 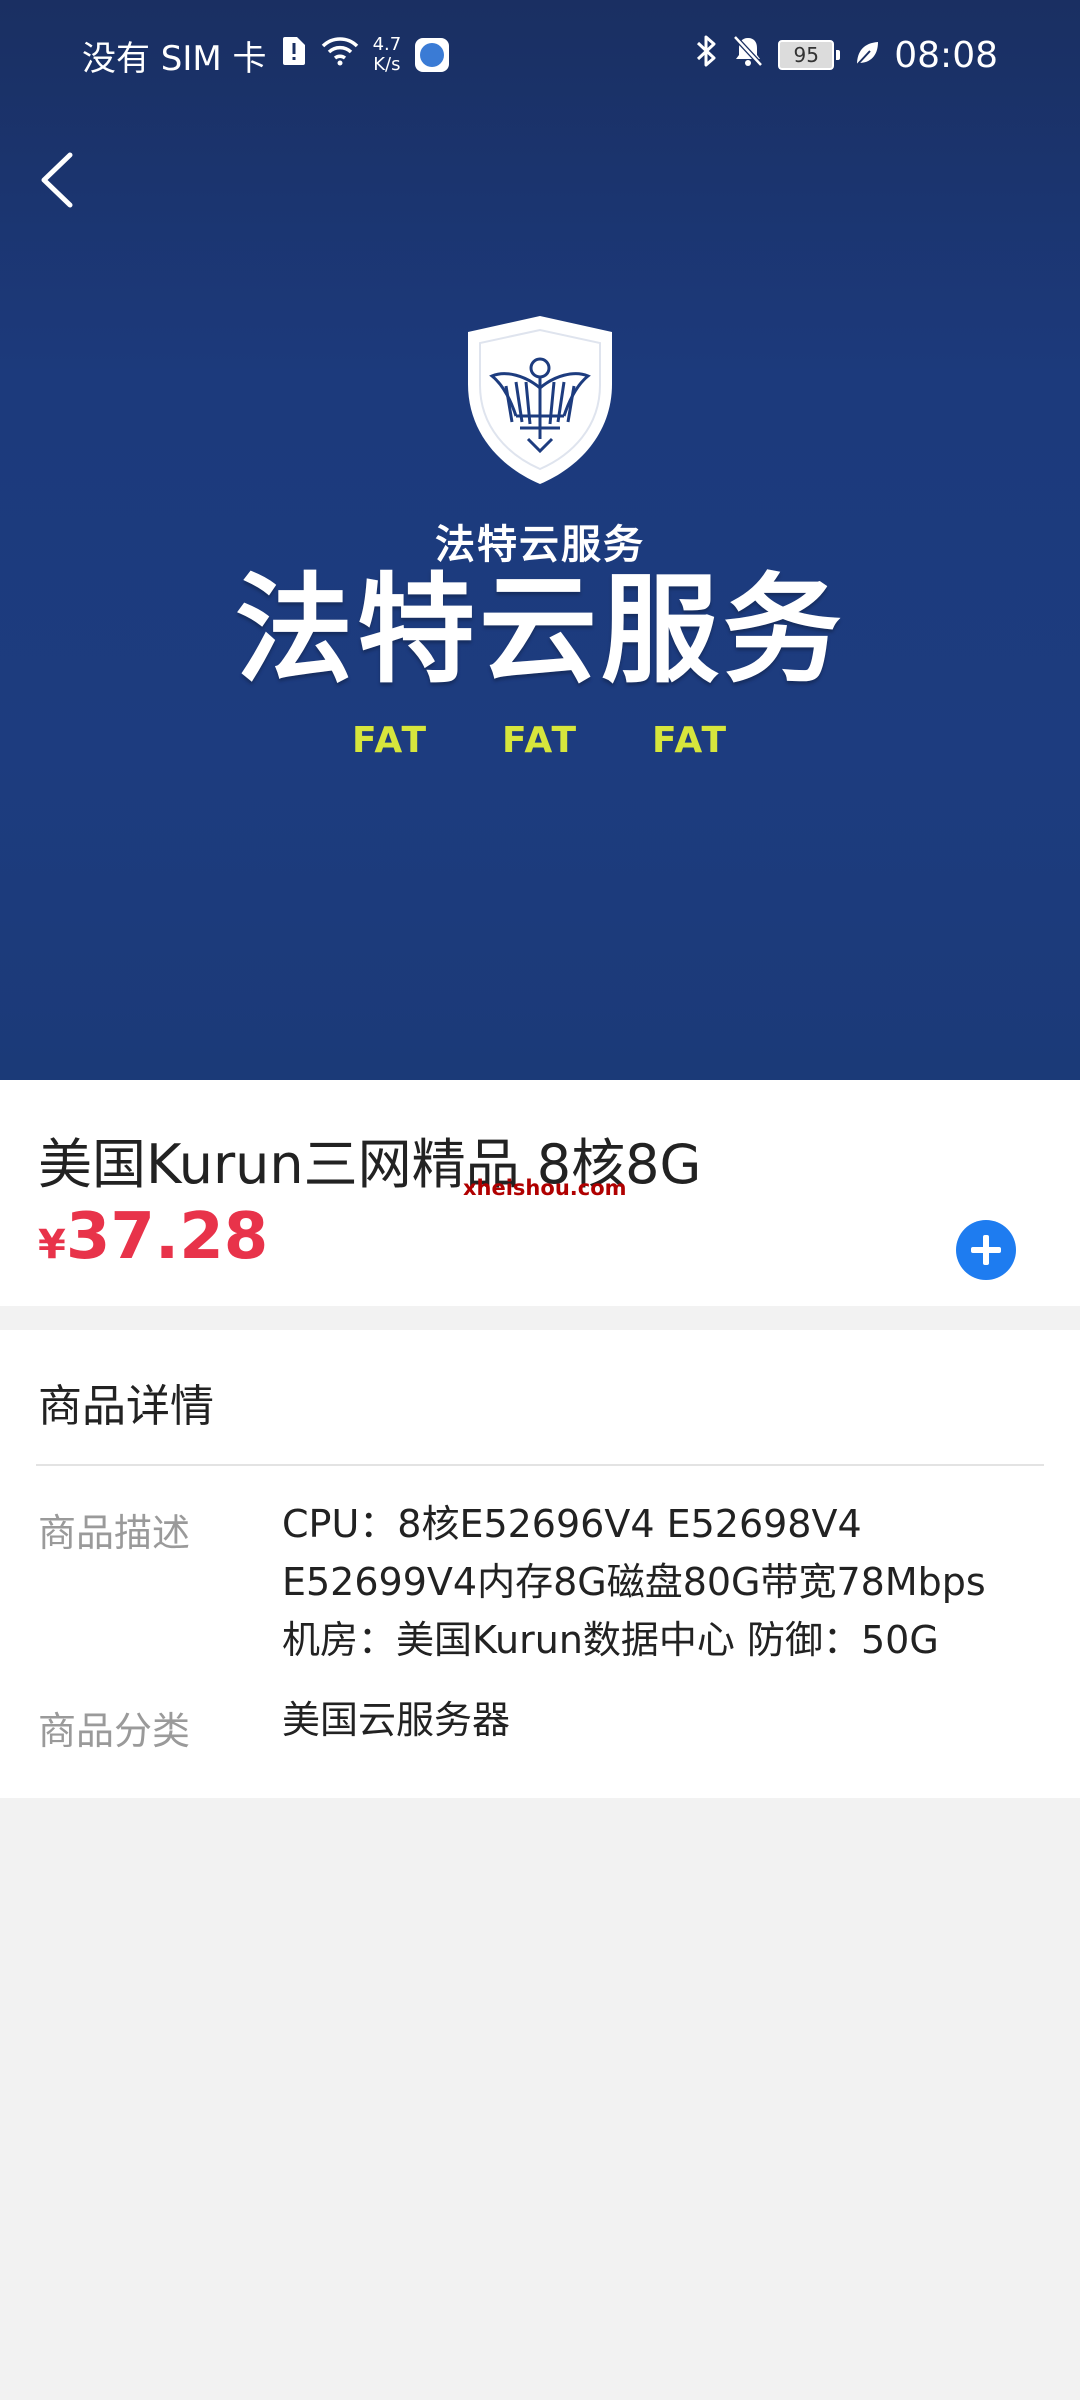 I want to click on clock-time: 08:08, so click(x=946, y=55).